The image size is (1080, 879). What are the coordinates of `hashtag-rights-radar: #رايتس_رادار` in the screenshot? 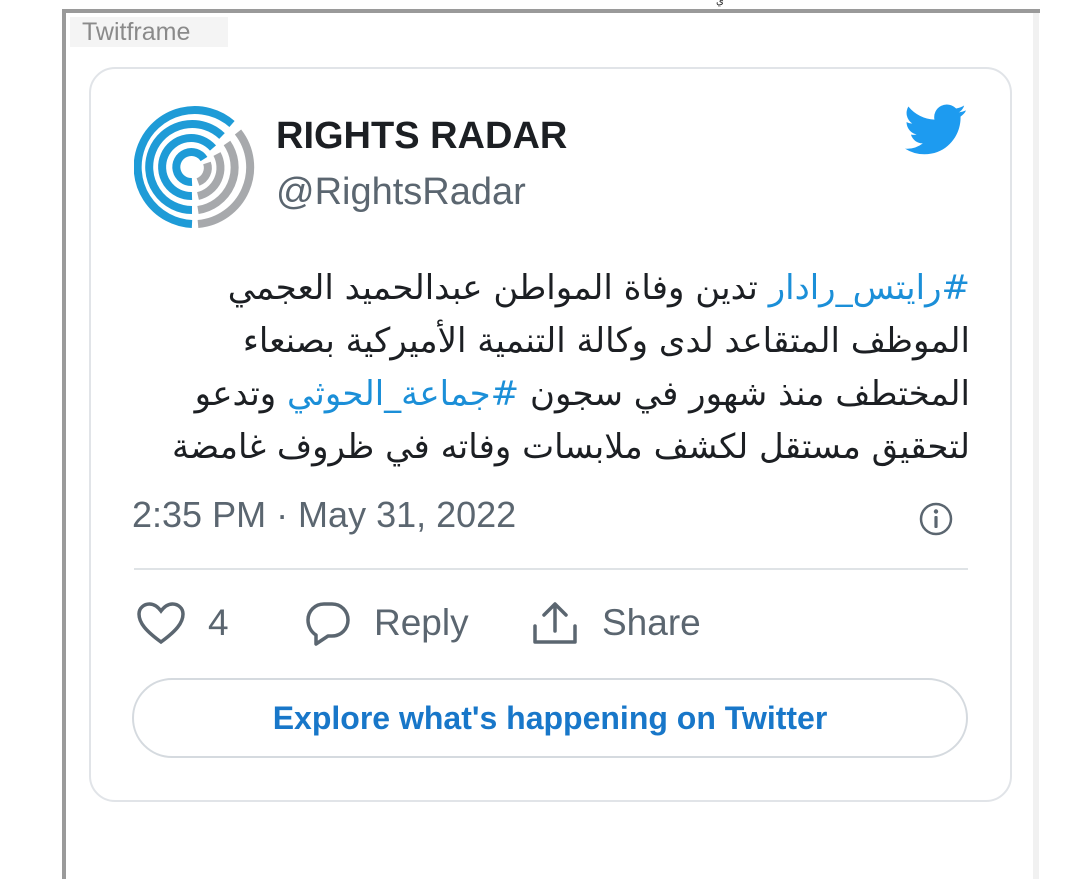 It's located at (869, 288).